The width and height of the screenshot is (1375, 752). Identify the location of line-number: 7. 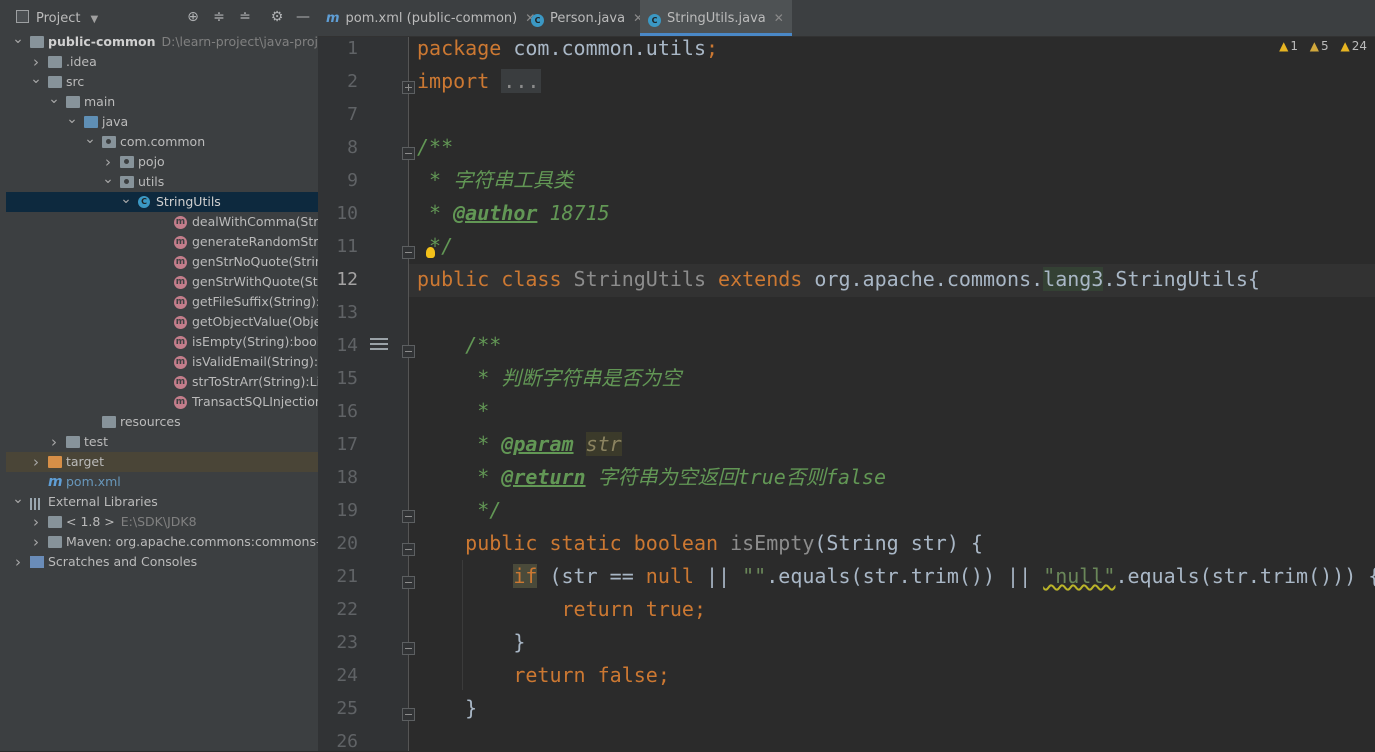
(338, 114).